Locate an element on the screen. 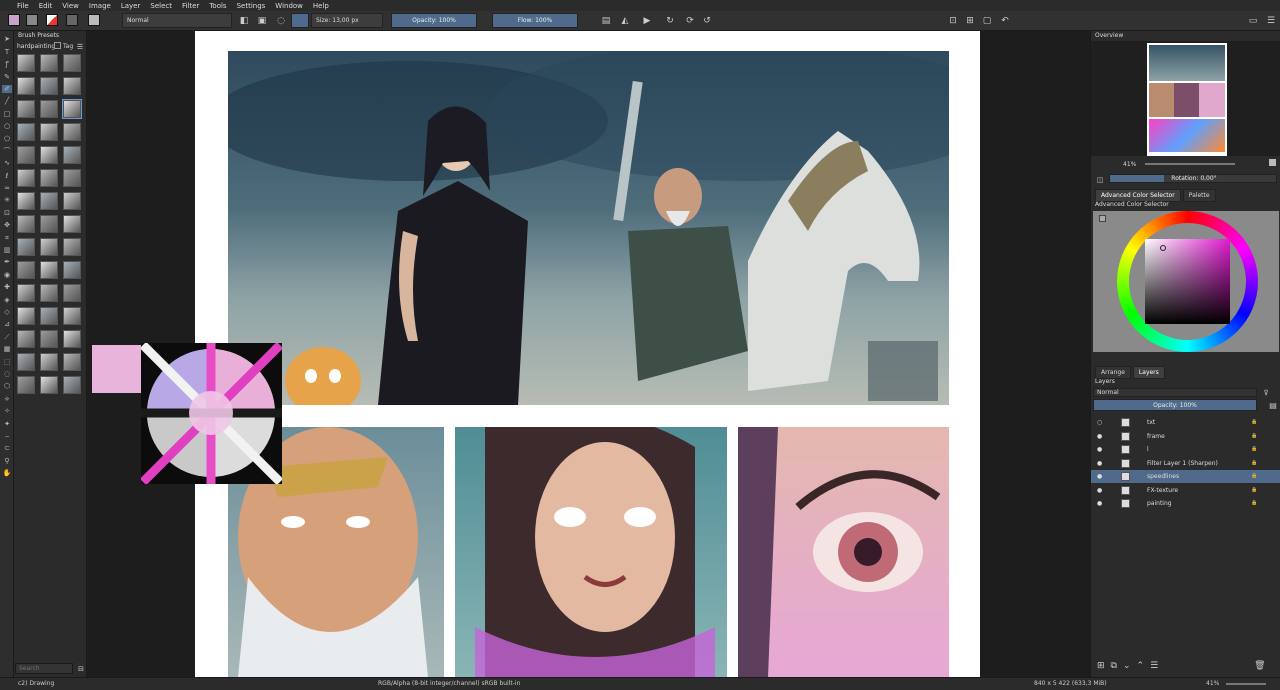  assistant-tool-icon: ⊿ is located at coordinates (7, 324).